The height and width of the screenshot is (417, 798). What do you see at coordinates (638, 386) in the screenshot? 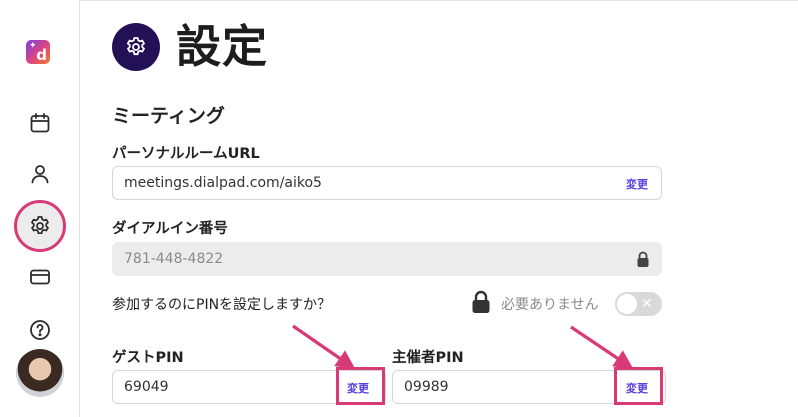
I see `host-pin-change-highlight` at bounding box center [638, 386].